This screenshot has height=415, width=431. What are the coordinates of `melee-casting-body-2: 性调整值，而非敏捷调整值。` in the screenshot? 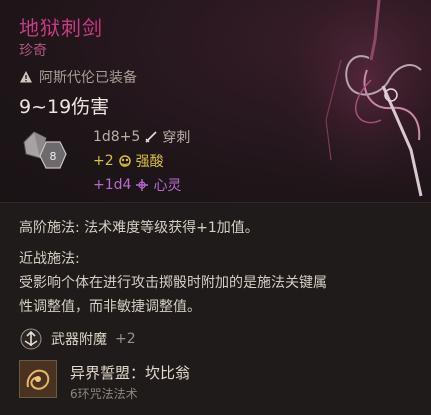 It's located at (110, 307).